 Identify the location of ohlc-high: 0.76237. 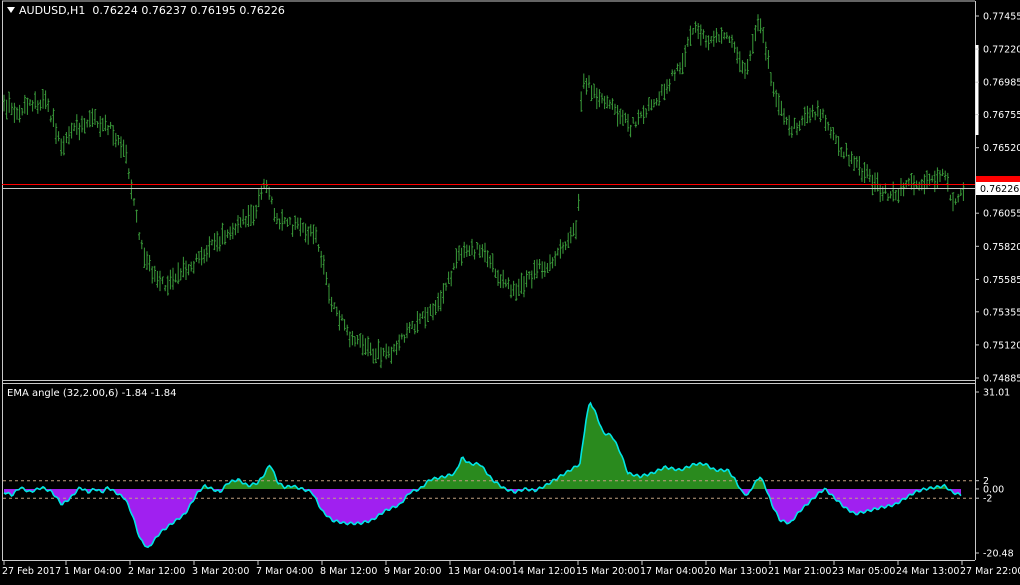
(164, 10).